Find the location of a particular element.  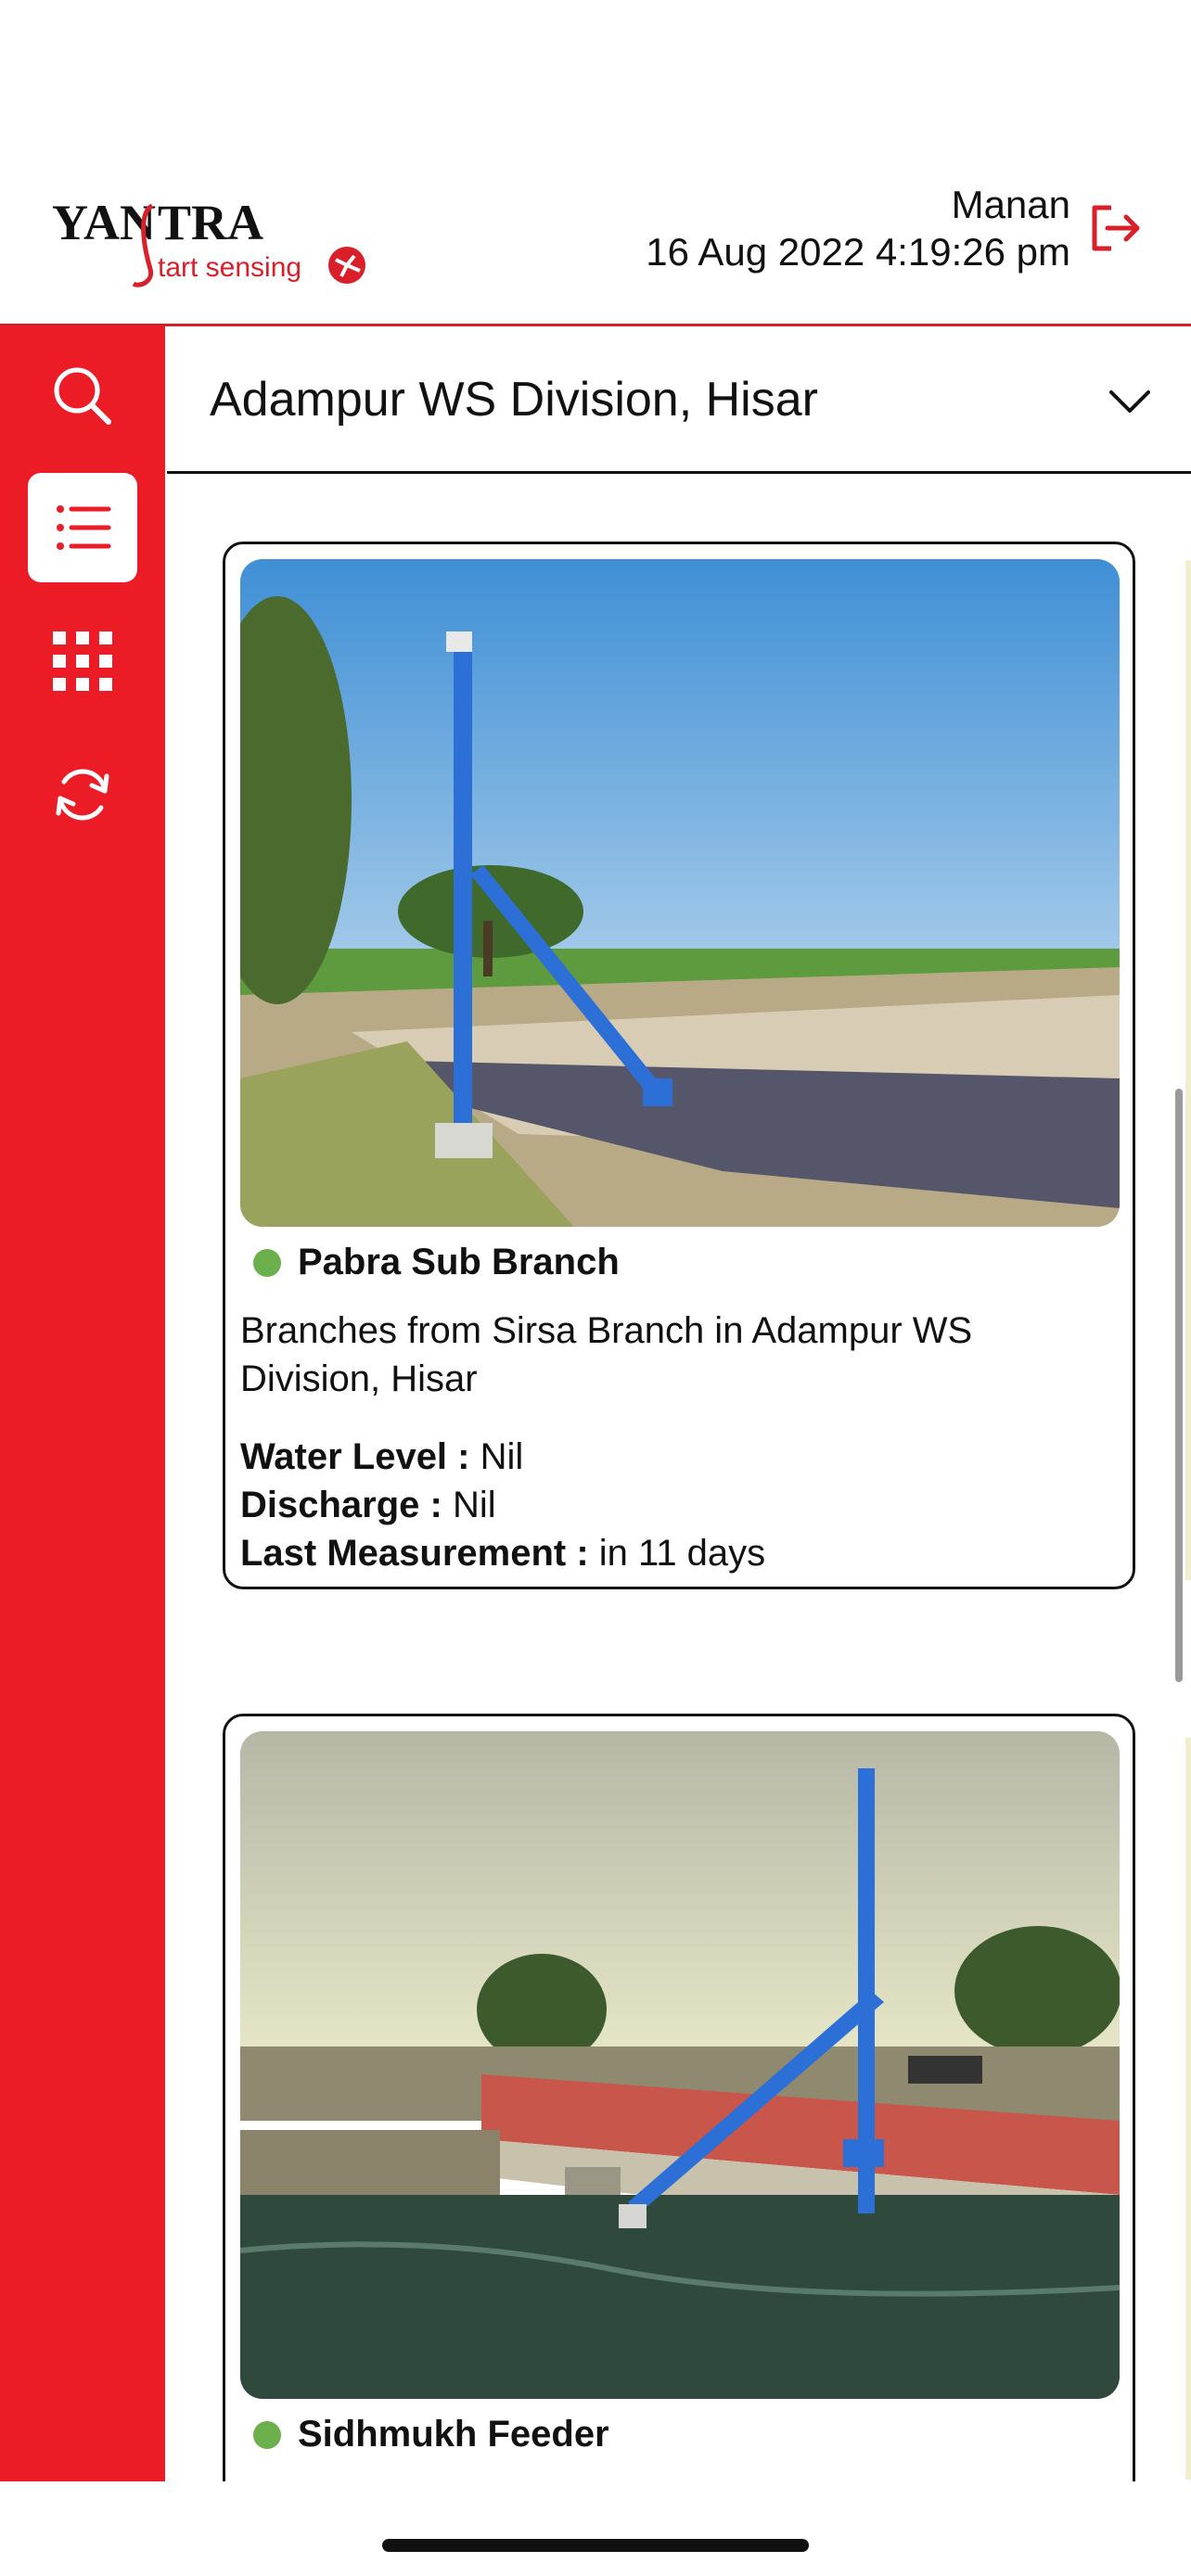

grid-icon is located at coordinates (82, 661).